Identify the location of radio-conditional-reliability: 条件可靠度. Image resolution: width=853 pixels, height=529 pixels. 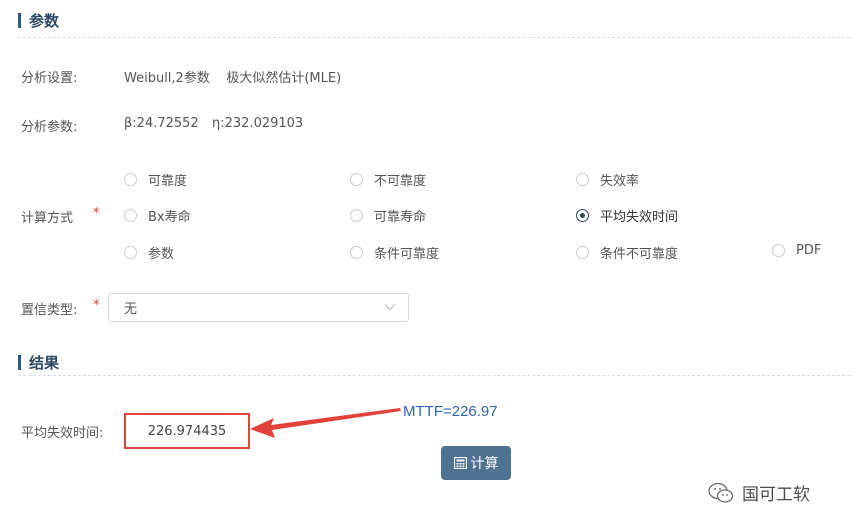
(394, 252).